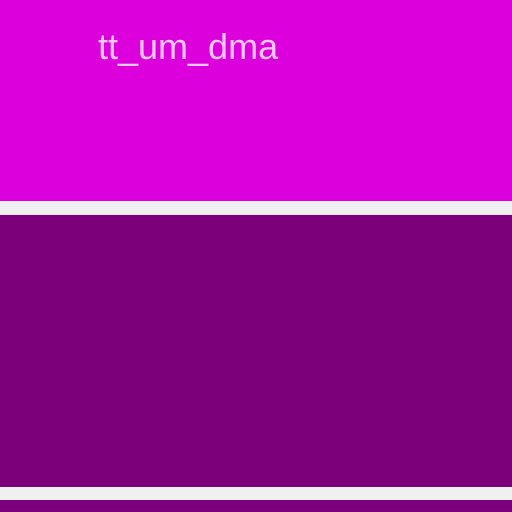 Image resolution: width=512 pixels, height=512 pixels. What do you see at coordinates (188, 46) in the screenshot?
I see `panel-title: tt_um_dma` at bounding box center [188, 46].